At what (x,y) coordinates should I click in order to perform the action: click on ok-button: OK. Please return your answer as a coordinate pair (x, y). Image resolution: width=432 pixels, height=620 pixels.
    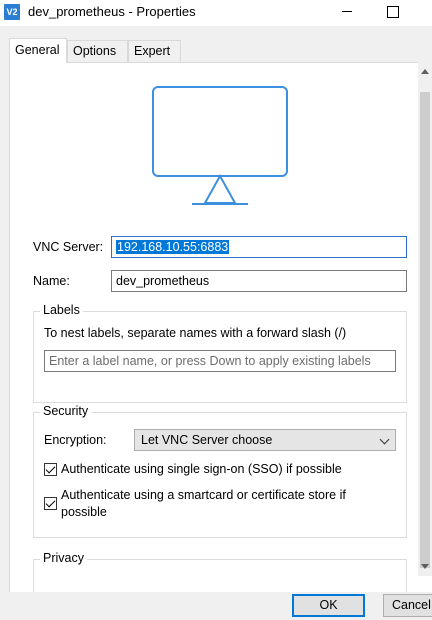
    Looking at the image, I should click on (328, 605).